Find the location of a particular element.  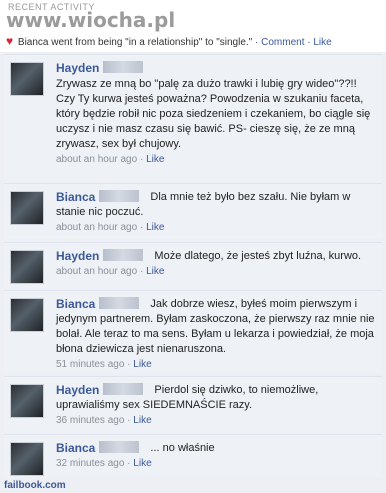

comment-meta: 51 minutes ago · Like is located at coordinates (104, 364).